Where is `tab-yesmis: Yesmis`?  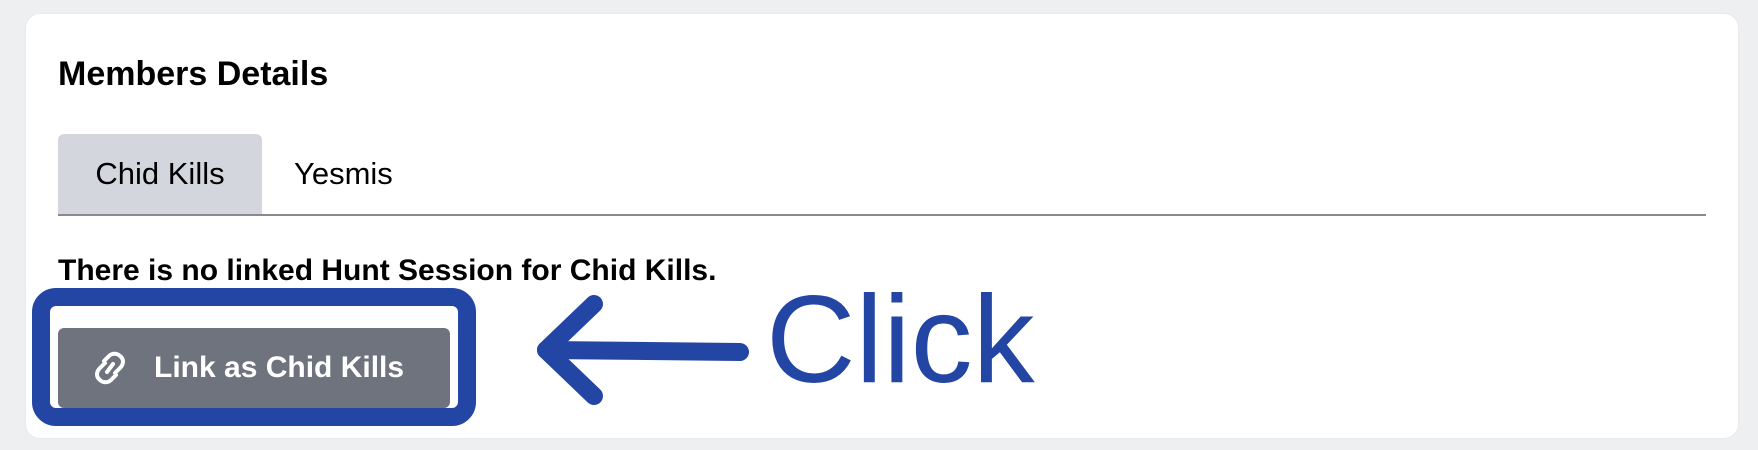 tab-yesmis: Yesmis is located at coordinates (374, 174).